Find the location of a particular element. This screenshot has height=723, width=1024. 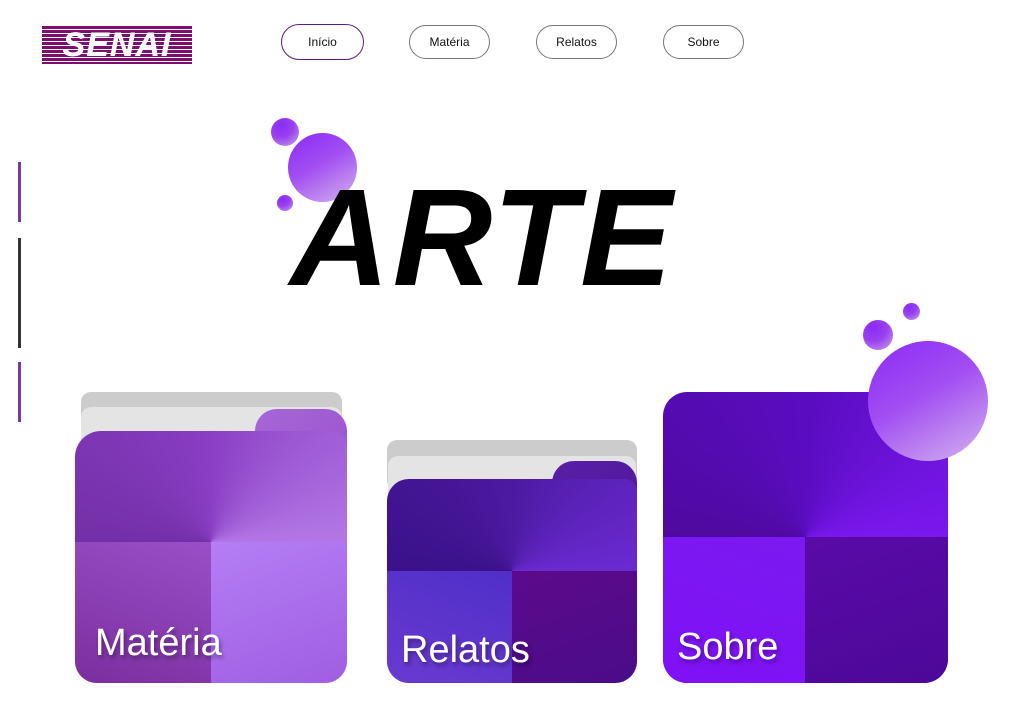

page-title: ARTE is located at coordinates (483, 238).